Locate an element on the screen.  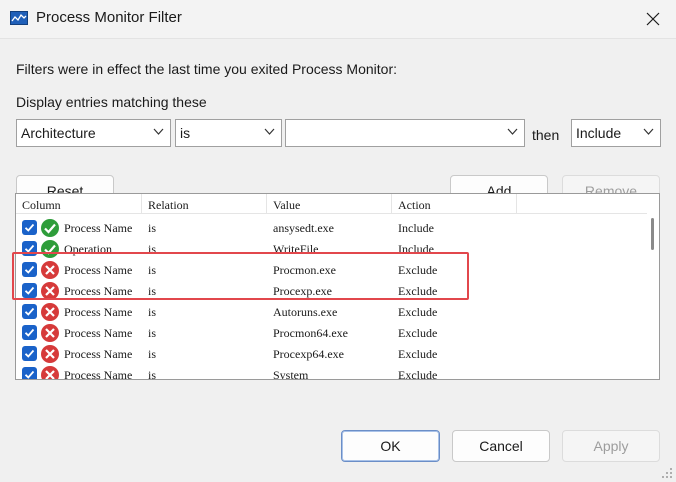
cell-column: Operation is located at coordinates (88, 249).